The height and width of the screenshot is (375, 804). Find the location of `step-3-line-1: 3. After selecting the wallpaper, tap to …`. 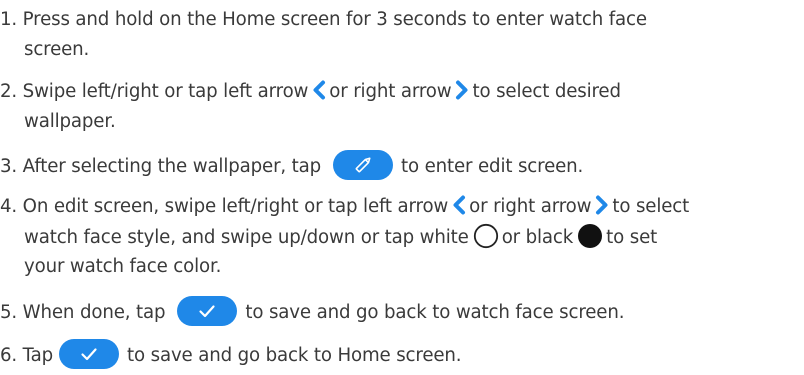

step-3-line-1: 3. After selecting the wallpaper, tap to … is located at coordinates (292, 166).